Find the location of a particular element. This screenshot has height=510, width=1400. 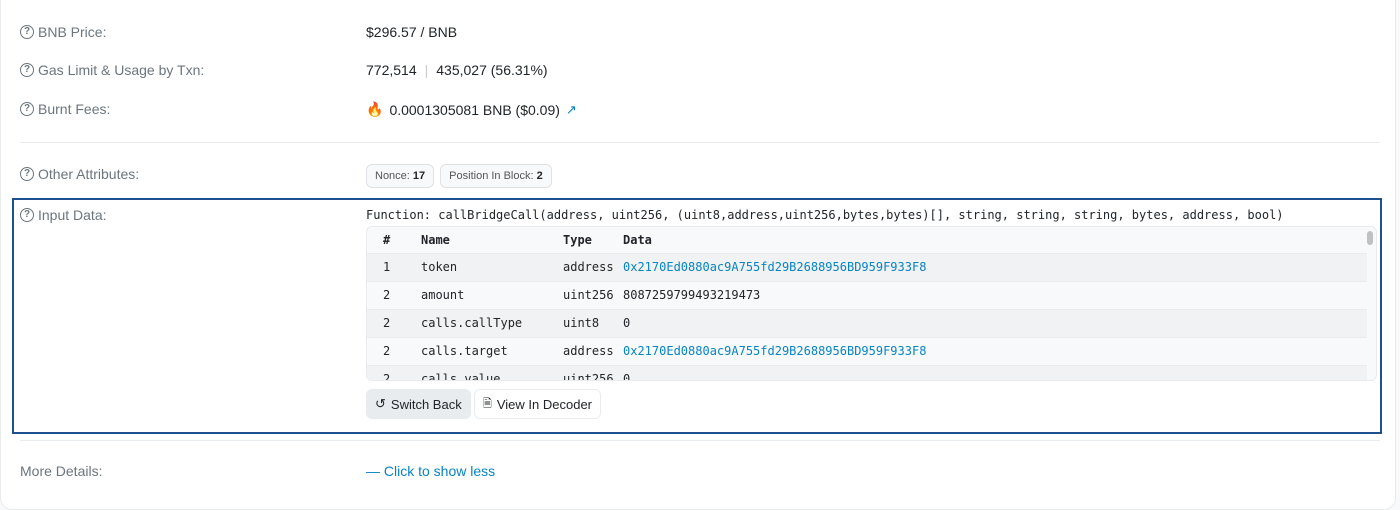

position-badge: Position In Block: 2 is located at coordinates (496, 176).